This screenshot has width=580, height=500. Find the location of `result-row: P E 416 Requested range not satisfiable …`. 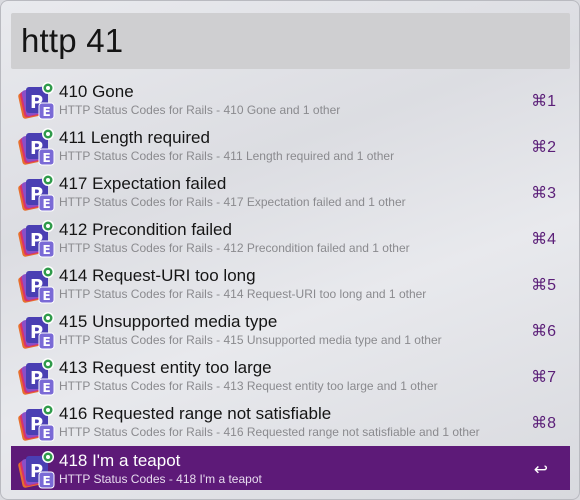

result-row: P E 416 Requested range not satisfiable … is located at coordinates (290, 422).